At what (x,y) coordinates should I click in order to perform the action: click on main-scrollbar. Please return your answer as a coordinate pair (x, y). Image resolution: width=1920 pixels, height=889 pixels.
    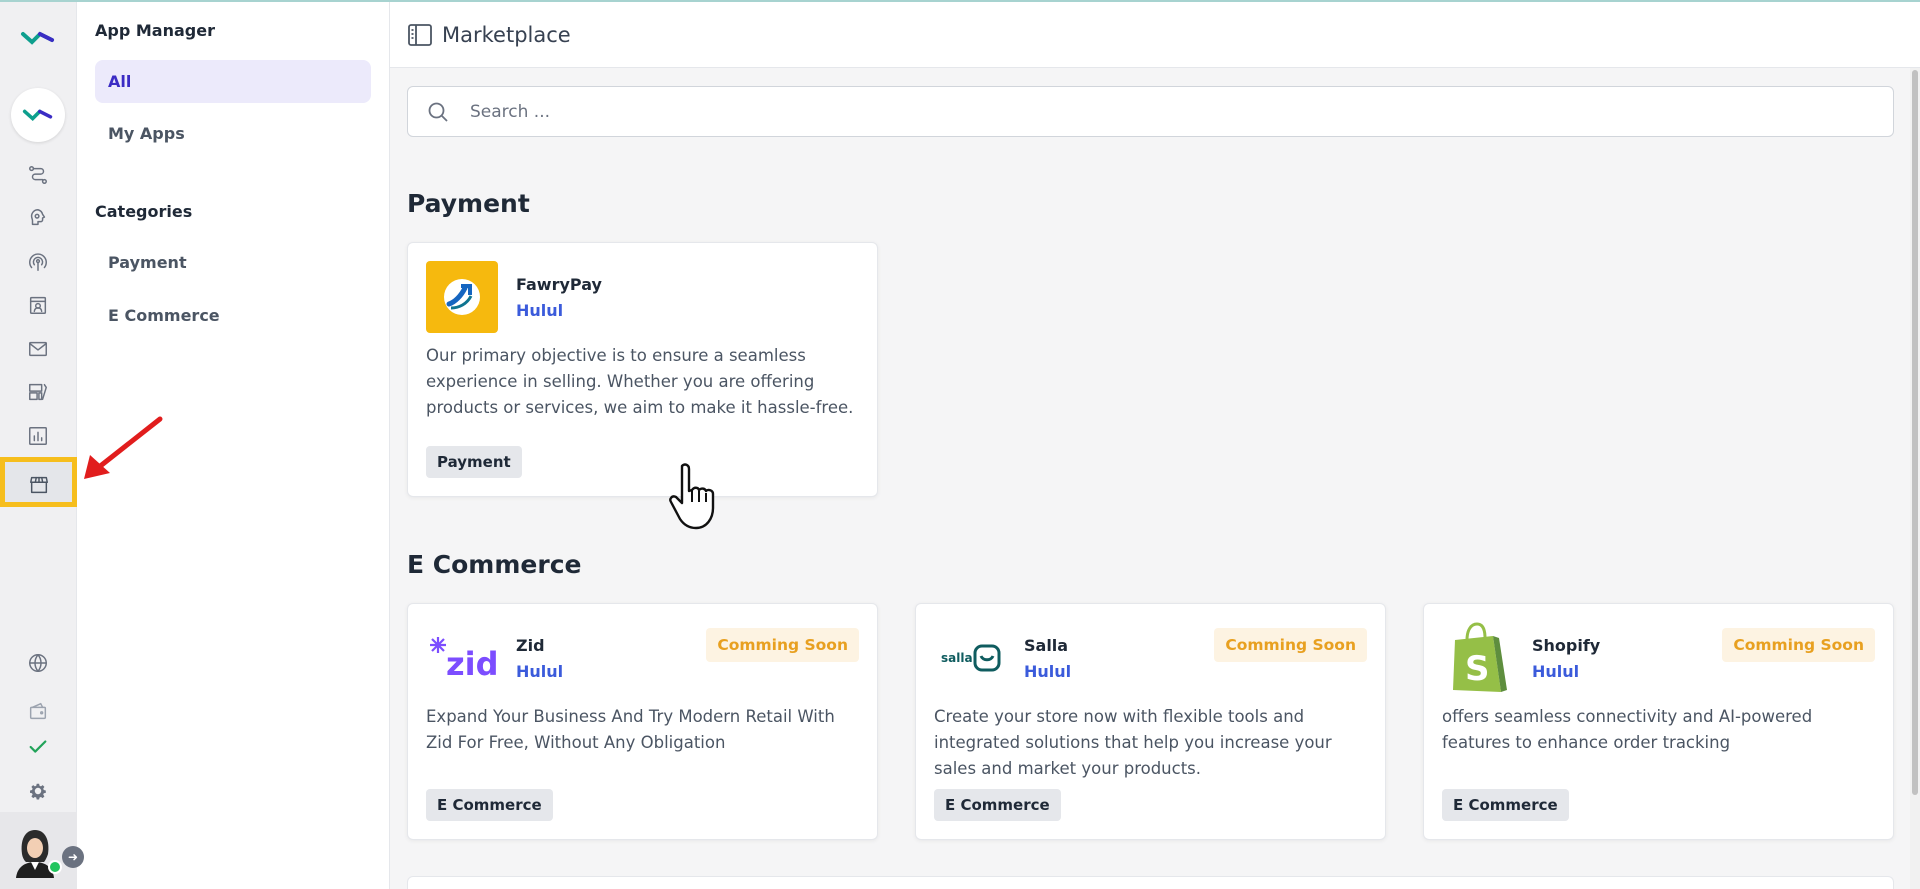
    Looking at the image, I should click on (1915, 478).